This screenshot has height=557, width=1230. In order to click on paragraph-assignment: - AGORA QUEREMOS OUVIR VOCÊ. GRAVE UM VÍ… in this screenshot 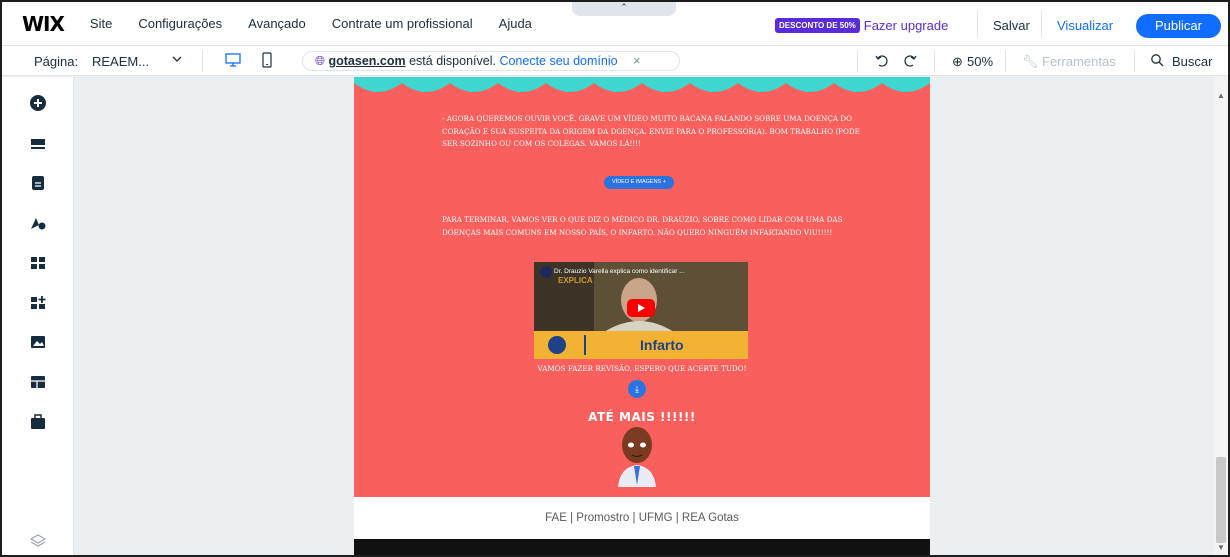, I will do `click(652, 132)`.